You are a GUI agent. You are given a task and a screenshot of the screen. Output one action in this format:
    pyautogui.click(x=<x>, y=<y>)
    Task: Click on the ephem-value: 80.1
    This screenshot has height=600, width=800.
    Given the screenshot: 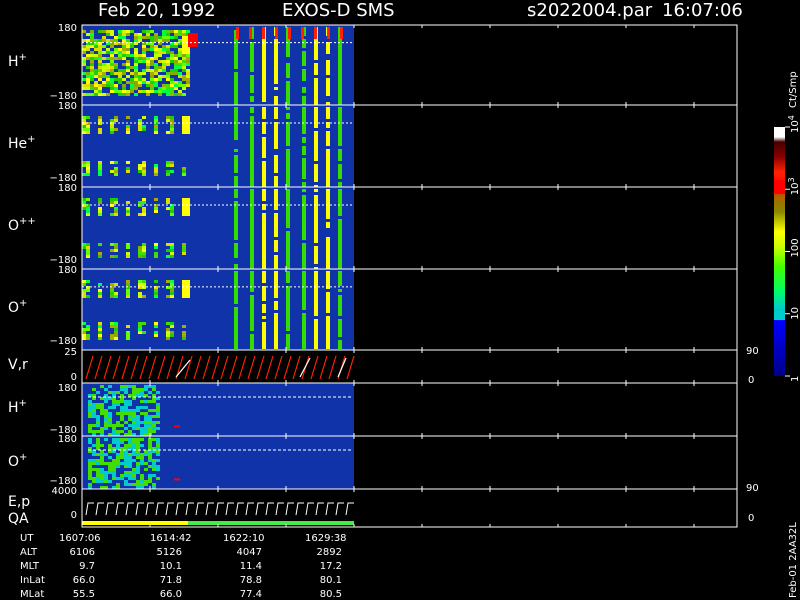 What is the action you would take?
    pyautogui.click(x=331, y=580)
    